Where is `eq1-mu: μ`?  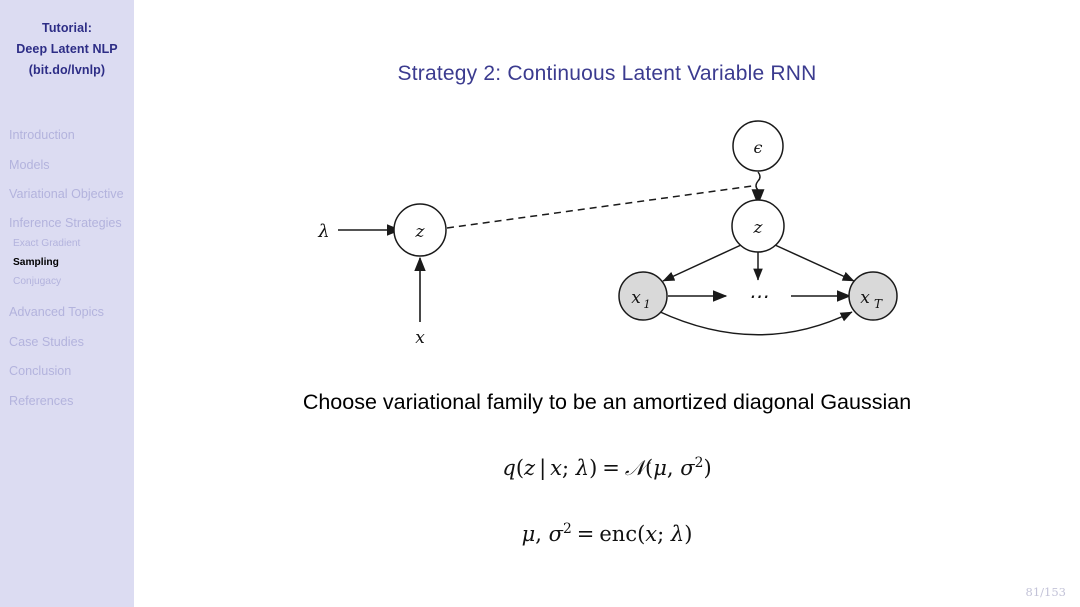
eq1-mu: μ is located at coordinates (660, 468).